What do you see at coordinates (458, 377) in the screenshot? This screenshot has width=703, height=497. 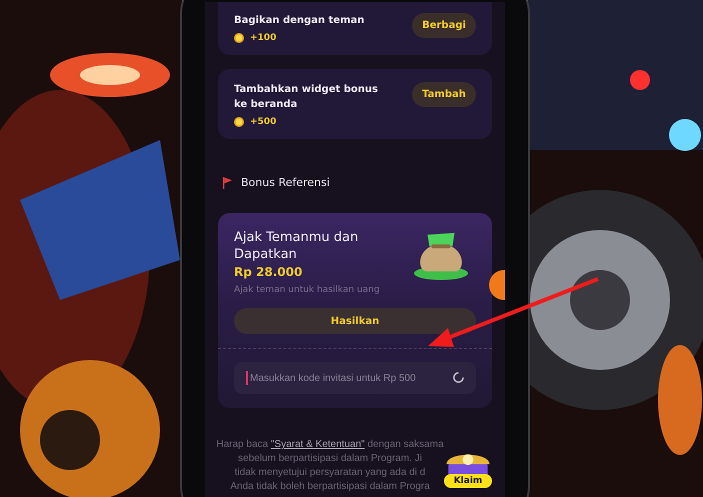 I see `loading-spinner-icon` at bounding box center [458, 377].